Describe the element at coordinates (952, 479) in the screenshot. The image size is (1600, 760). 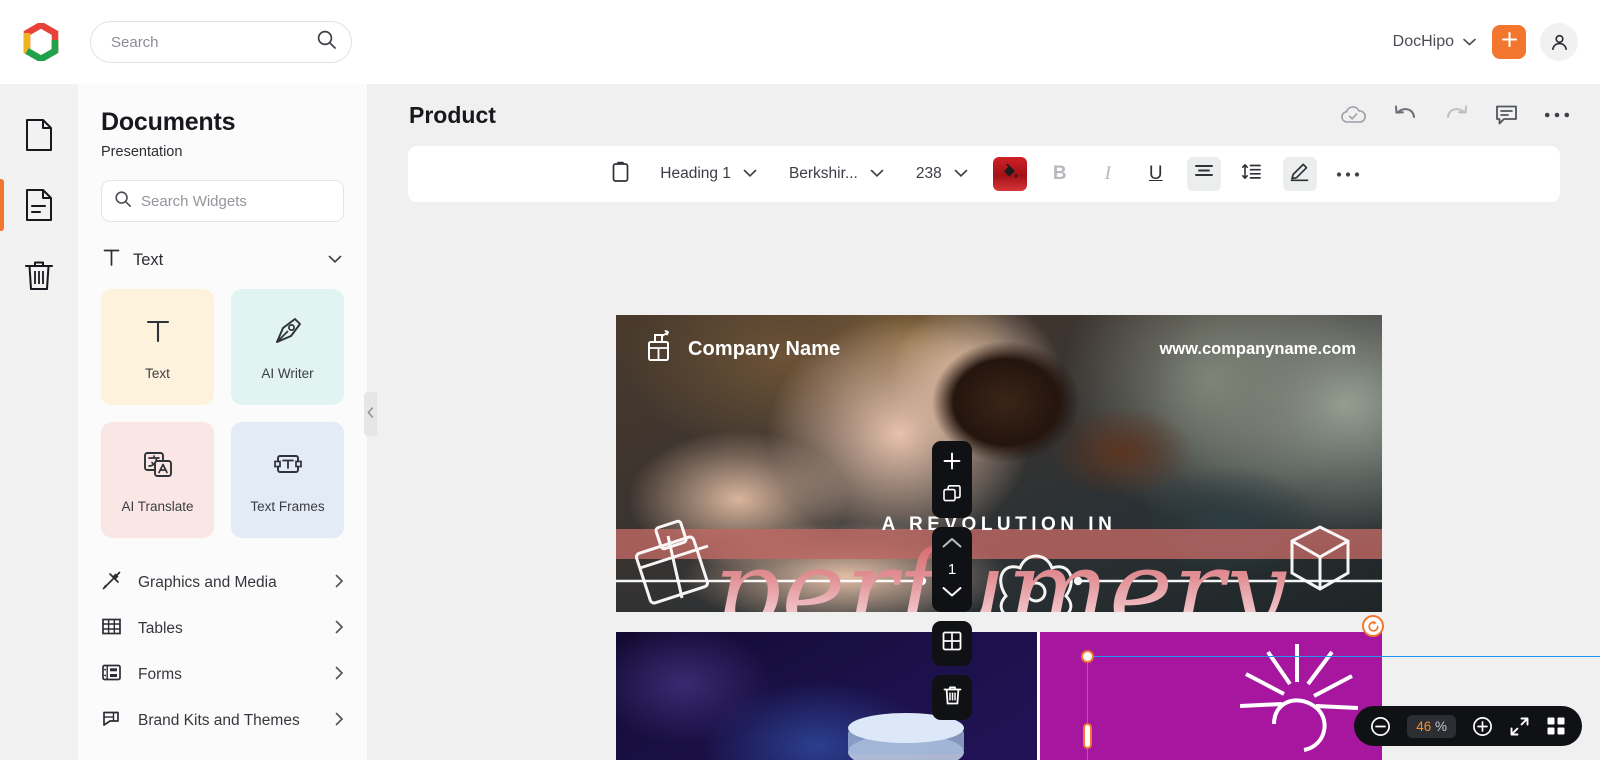
I see `add-duplicate-page-block` at that location.